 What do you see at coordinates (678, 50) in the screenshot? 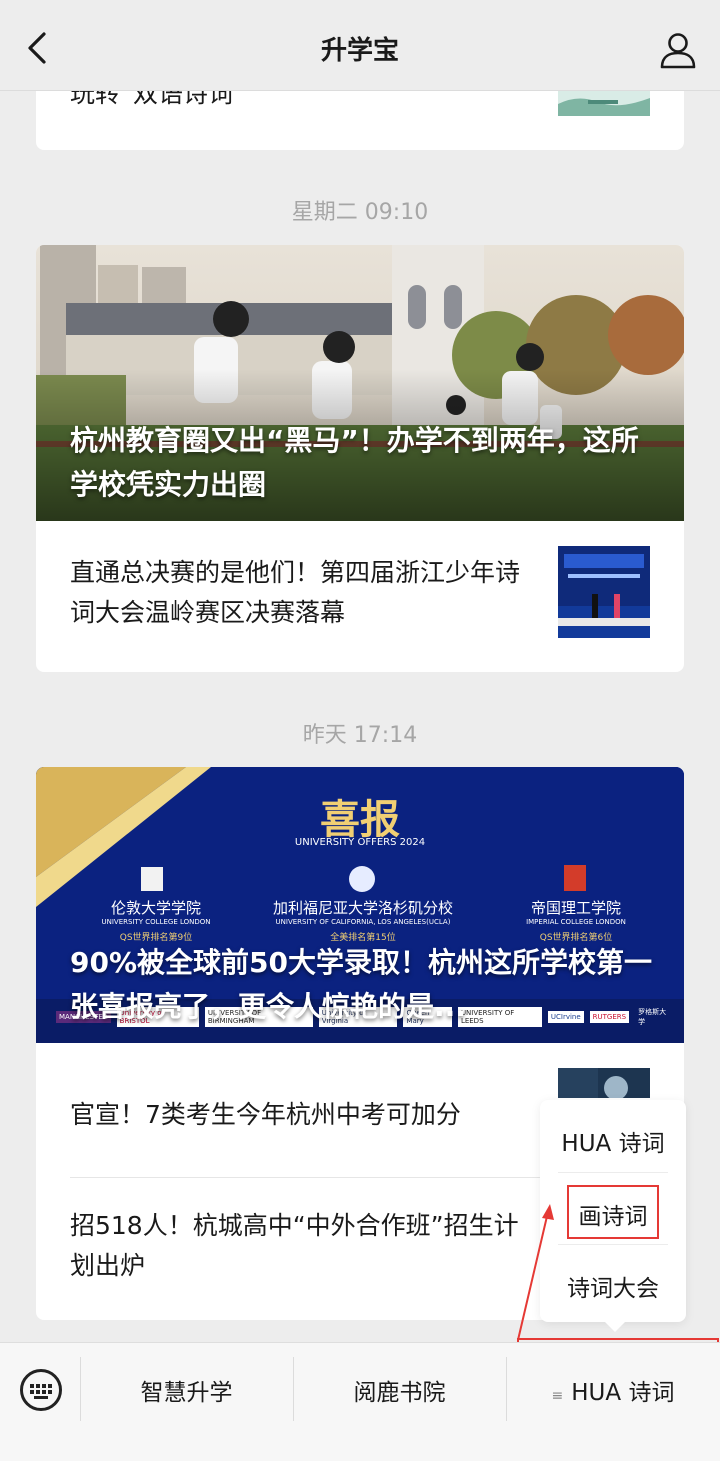
I see `user-profile-icon` at bounding box center [678, 50].